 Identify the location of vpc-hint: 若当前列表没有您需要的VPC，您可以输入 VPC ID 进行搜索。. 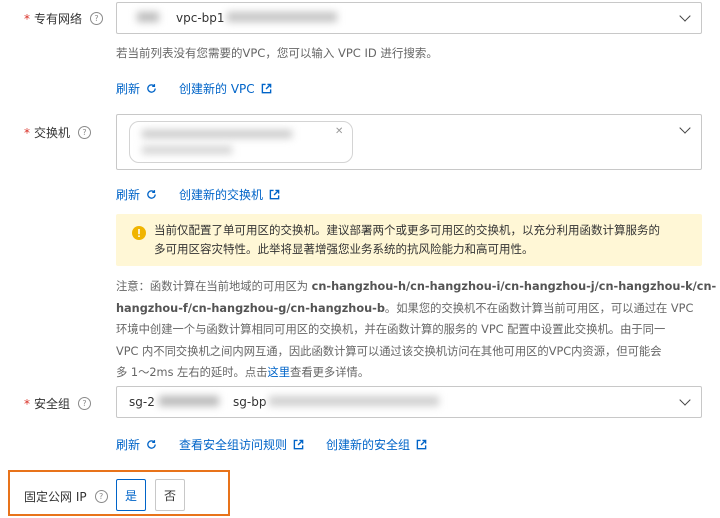
(277, 53).